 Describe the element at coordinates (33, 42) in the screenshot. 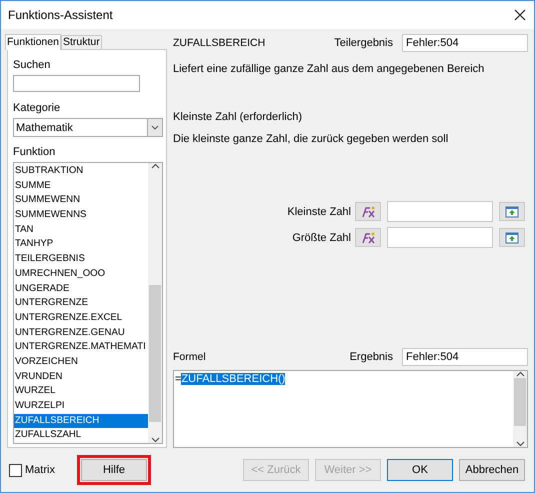

I see `tab: Funktionen` at that location.